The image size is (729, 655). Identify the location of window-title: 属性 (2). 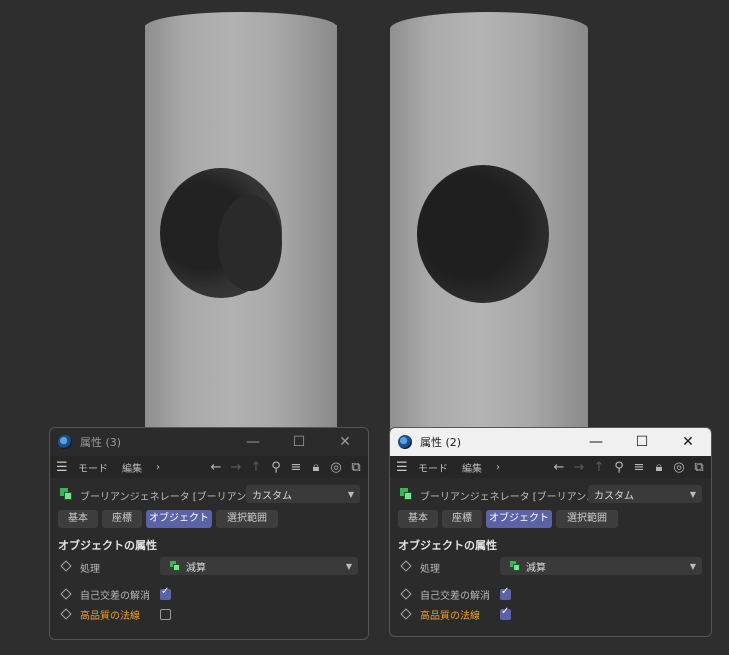
(441, 442).